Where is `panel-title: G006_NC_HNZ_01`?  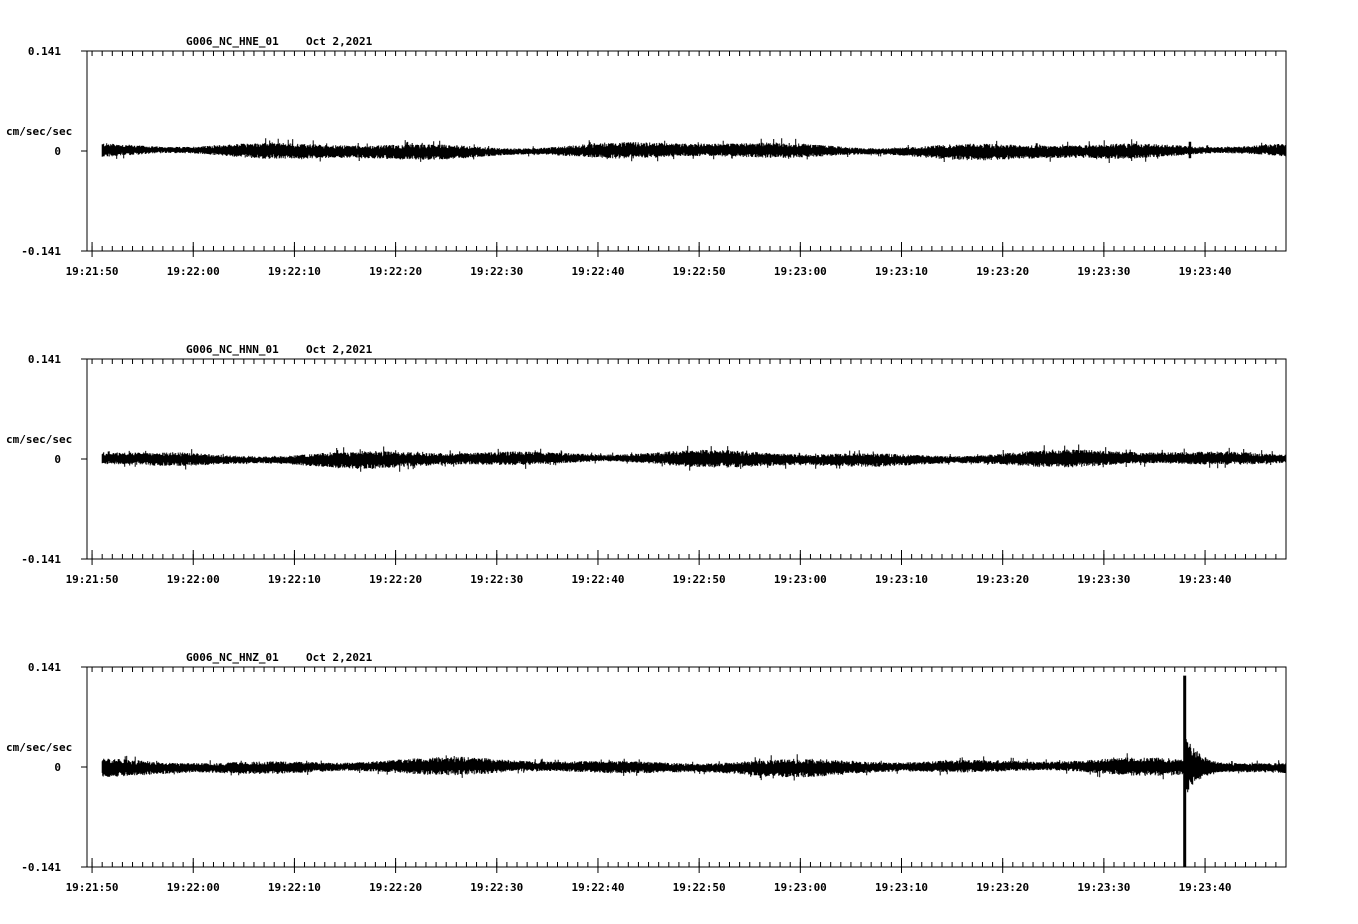 panel-title: G006_NC_HNZ_01 is located at coordinates (232, 657).